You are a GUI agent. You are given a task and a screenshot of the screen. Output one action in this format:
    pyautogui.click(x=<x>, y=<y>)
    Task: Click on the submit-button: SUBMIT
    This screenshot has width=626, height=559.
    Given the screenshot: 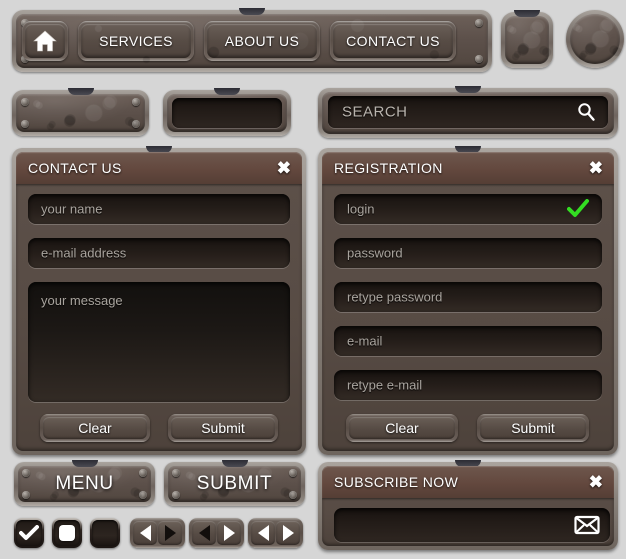 What is the action you would take?
    pyautogui.click(x=234, y=483)
    